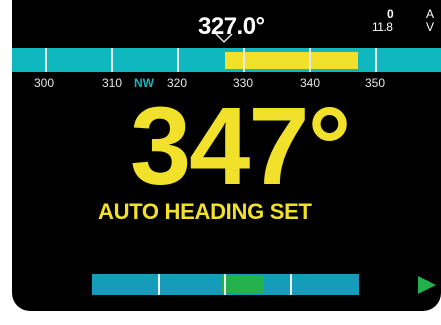 The image size is (441, 325). What do you see at coordinates (112, 83) in the screenshot?
I see `scale-label-310: 310` at bounding box center [112, 83].